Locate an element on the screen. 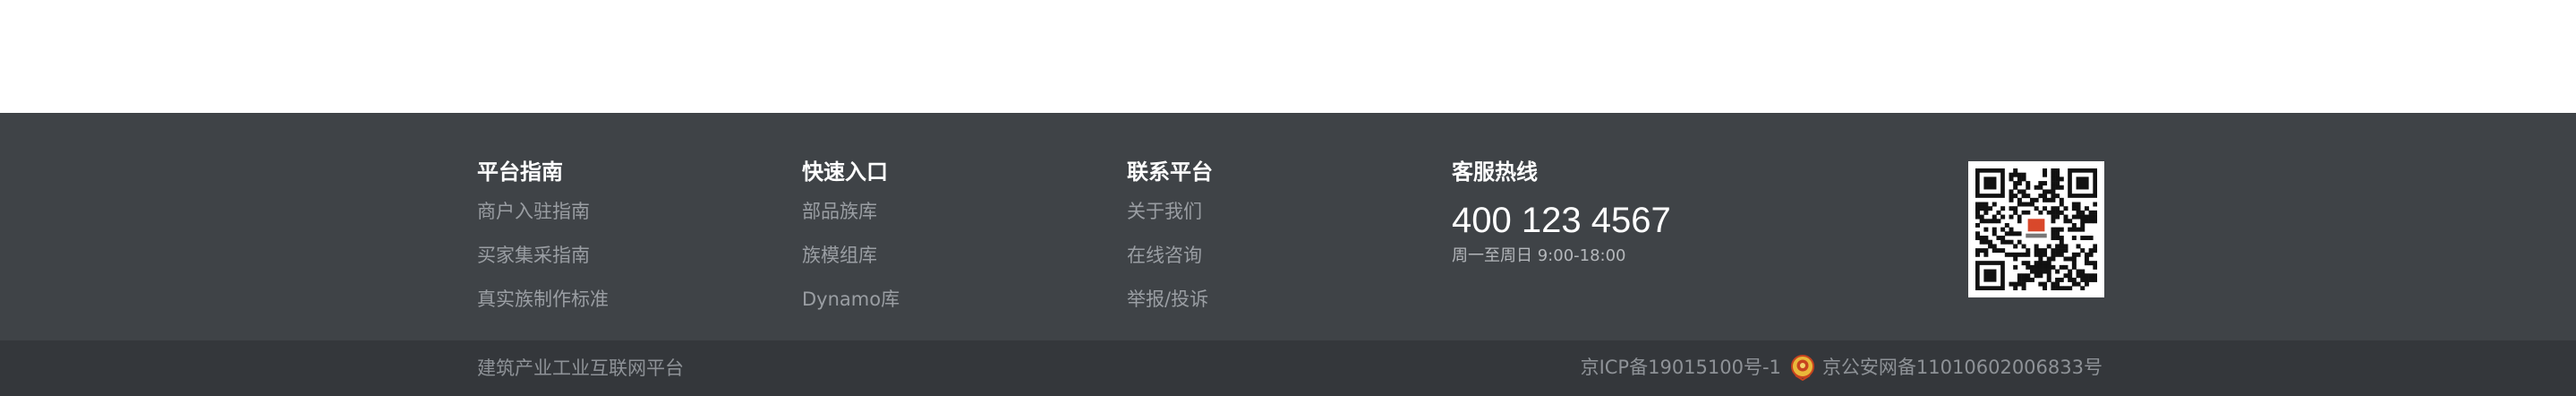 The image size is (2576, 396). hotline-title: 客服热线 is located at coordinates (1495, 172).